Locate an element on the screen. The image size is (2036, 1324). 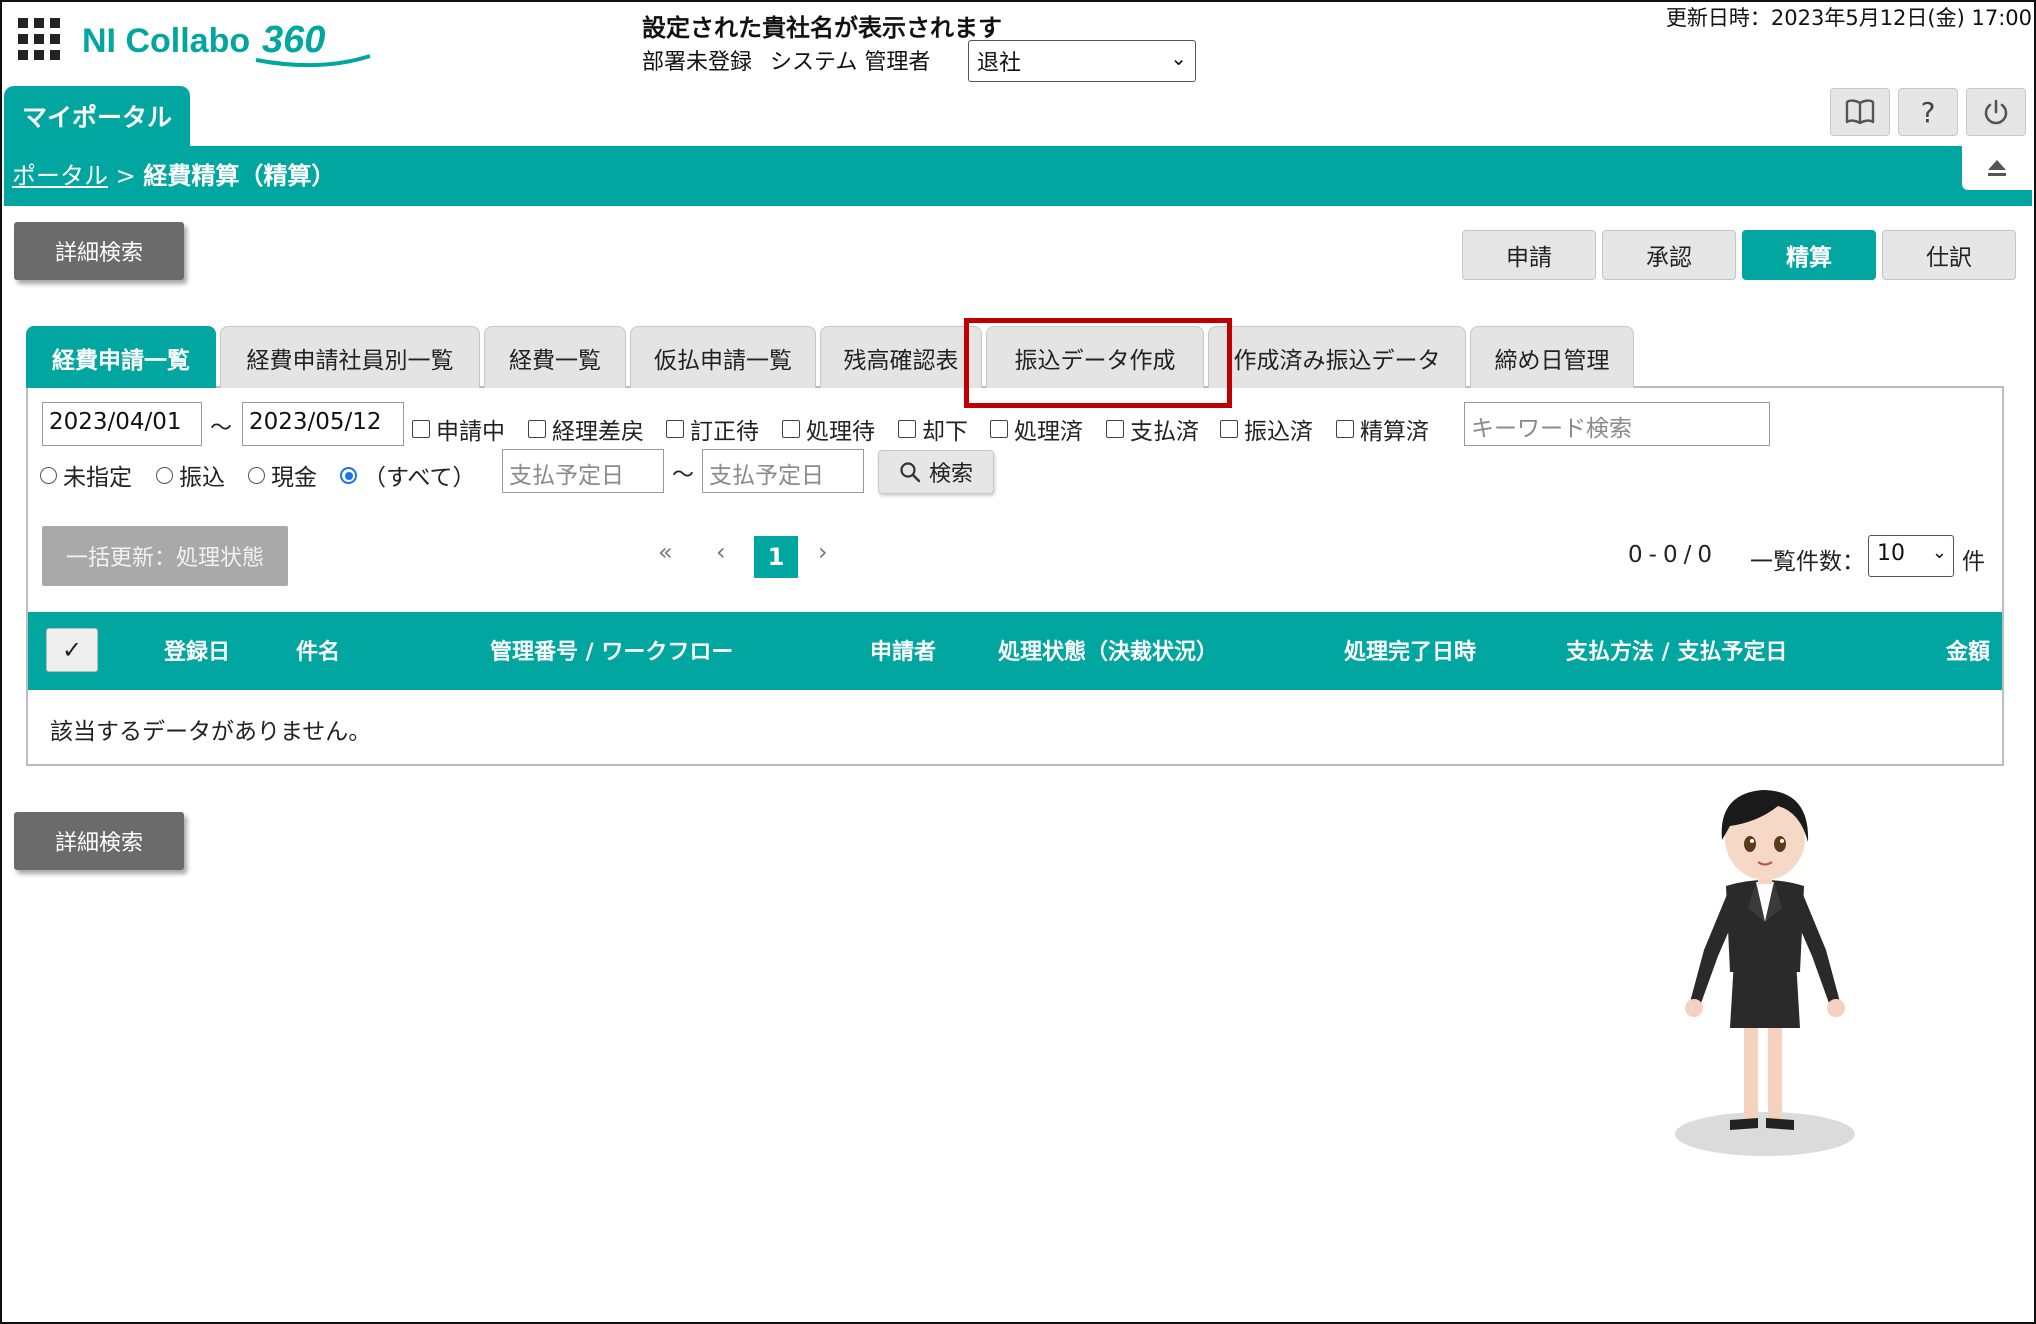
pay-date-to-input: 支払予定日 is located at coordinates (783, 471).